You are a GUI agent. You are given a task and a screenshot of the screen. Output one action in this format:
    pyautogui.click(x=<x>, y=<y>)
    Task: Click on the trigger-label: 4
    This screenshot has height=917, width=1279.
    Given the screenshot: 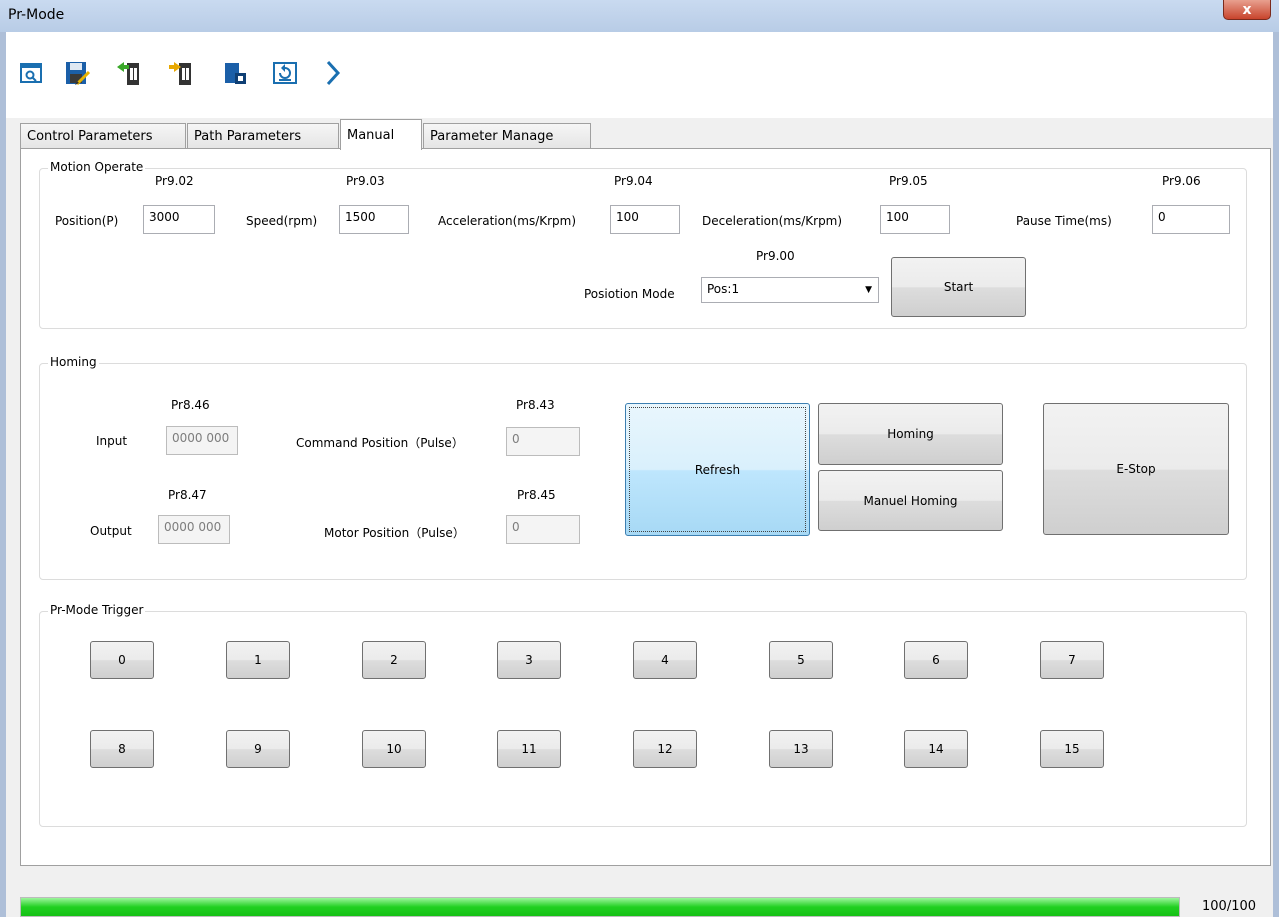 What is the action you would take?
    pyautogui.click(x=665, y=660)
    